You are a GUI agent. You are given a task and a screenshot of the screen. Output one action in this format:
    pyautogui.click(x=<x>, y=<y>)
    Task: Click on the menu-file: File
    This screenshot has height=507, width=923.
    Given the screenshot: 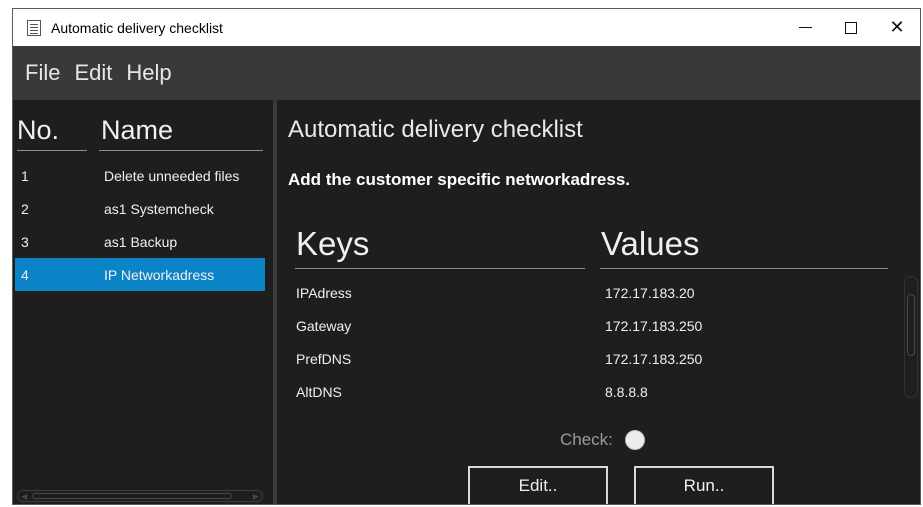 What is the action you would take?
    pyautogui.click(x=42, y=73)
    